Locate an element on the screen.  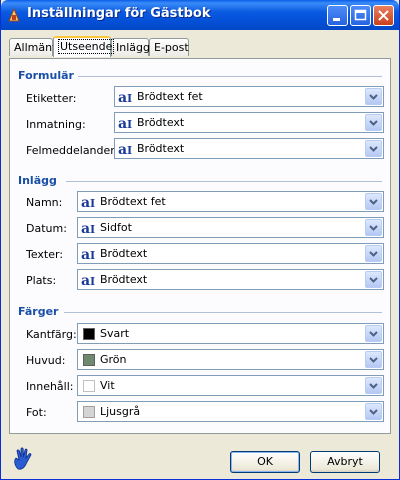
close-button is located at coordinates (383, 15).